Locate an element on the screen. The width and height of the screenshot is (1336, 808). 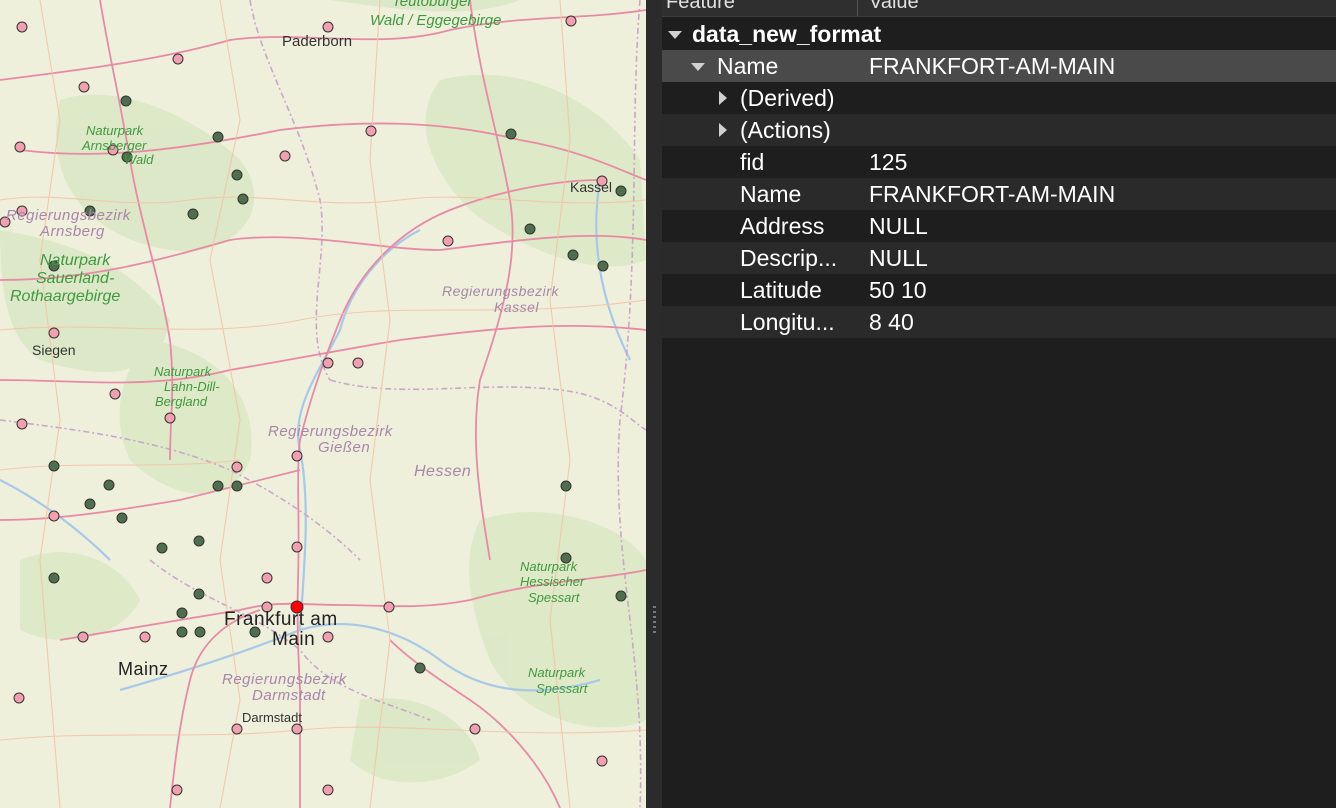
map-label-rb-darmstadt-1: Regierungsbezirk is located at coordinates (284, 679).